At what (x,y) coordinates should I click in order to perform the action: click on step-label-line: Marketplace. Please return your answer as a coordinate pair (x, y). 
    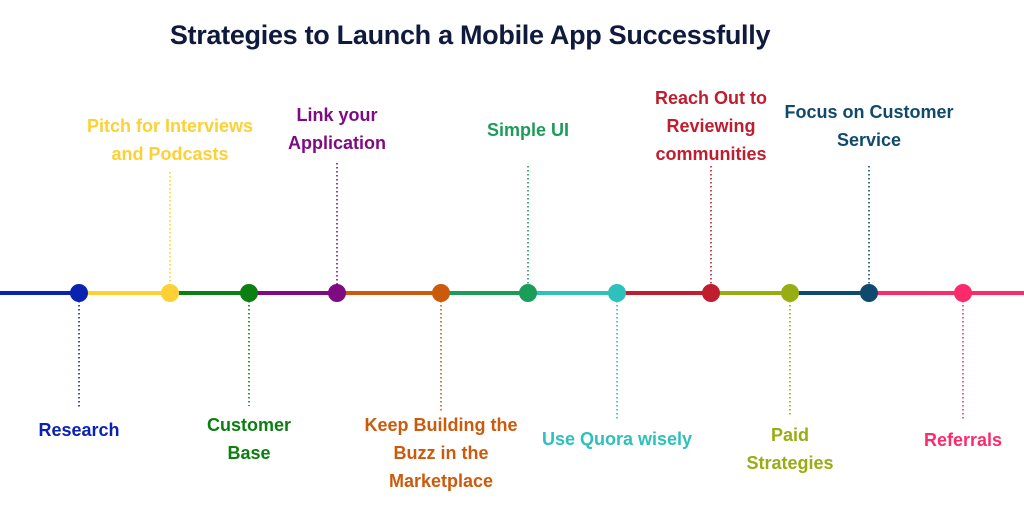
    Looking at the image, I should click on (441, 481).